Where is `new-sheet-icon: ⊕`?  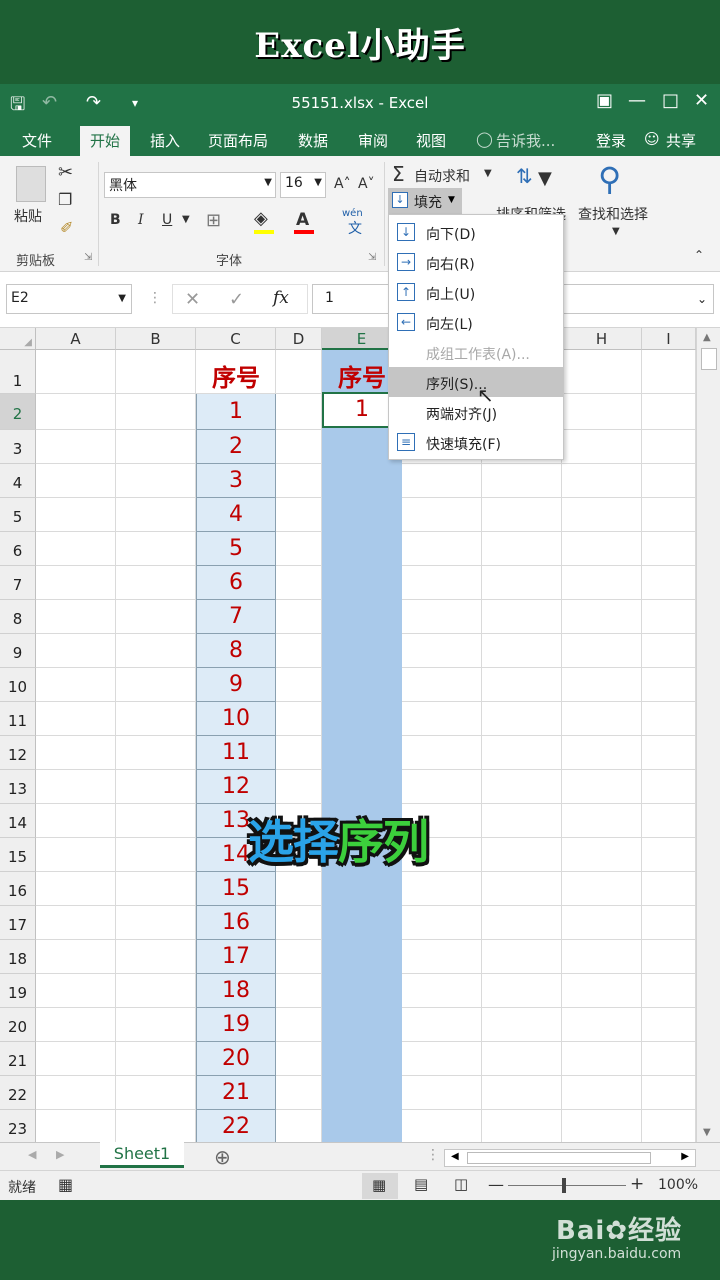
new-sheet-icon: ⊕ is located at coordinates (222, 1157).